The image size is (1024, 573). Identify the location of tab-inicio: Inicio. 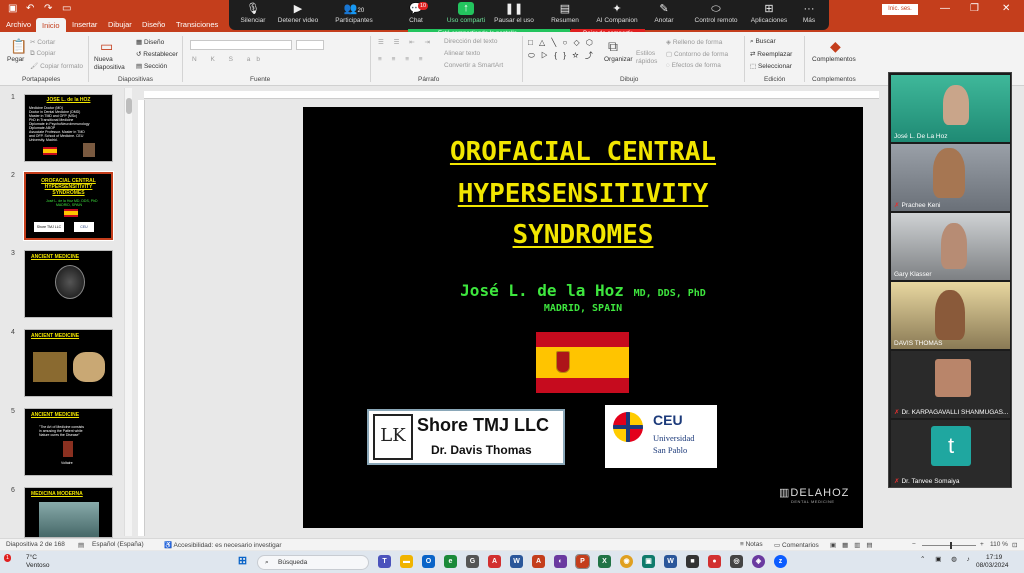
(51, 25).